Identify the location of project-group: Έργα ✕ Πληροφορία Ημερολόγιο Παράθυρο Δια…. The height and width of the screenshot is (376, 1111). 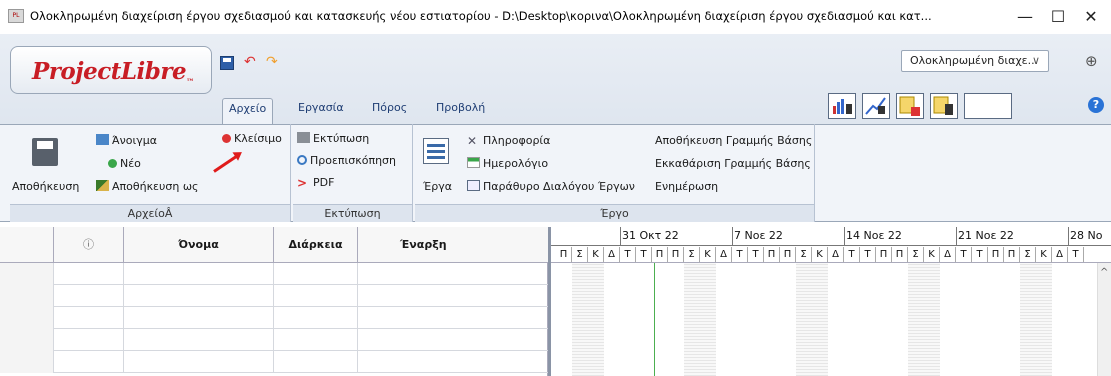
(615, 173).